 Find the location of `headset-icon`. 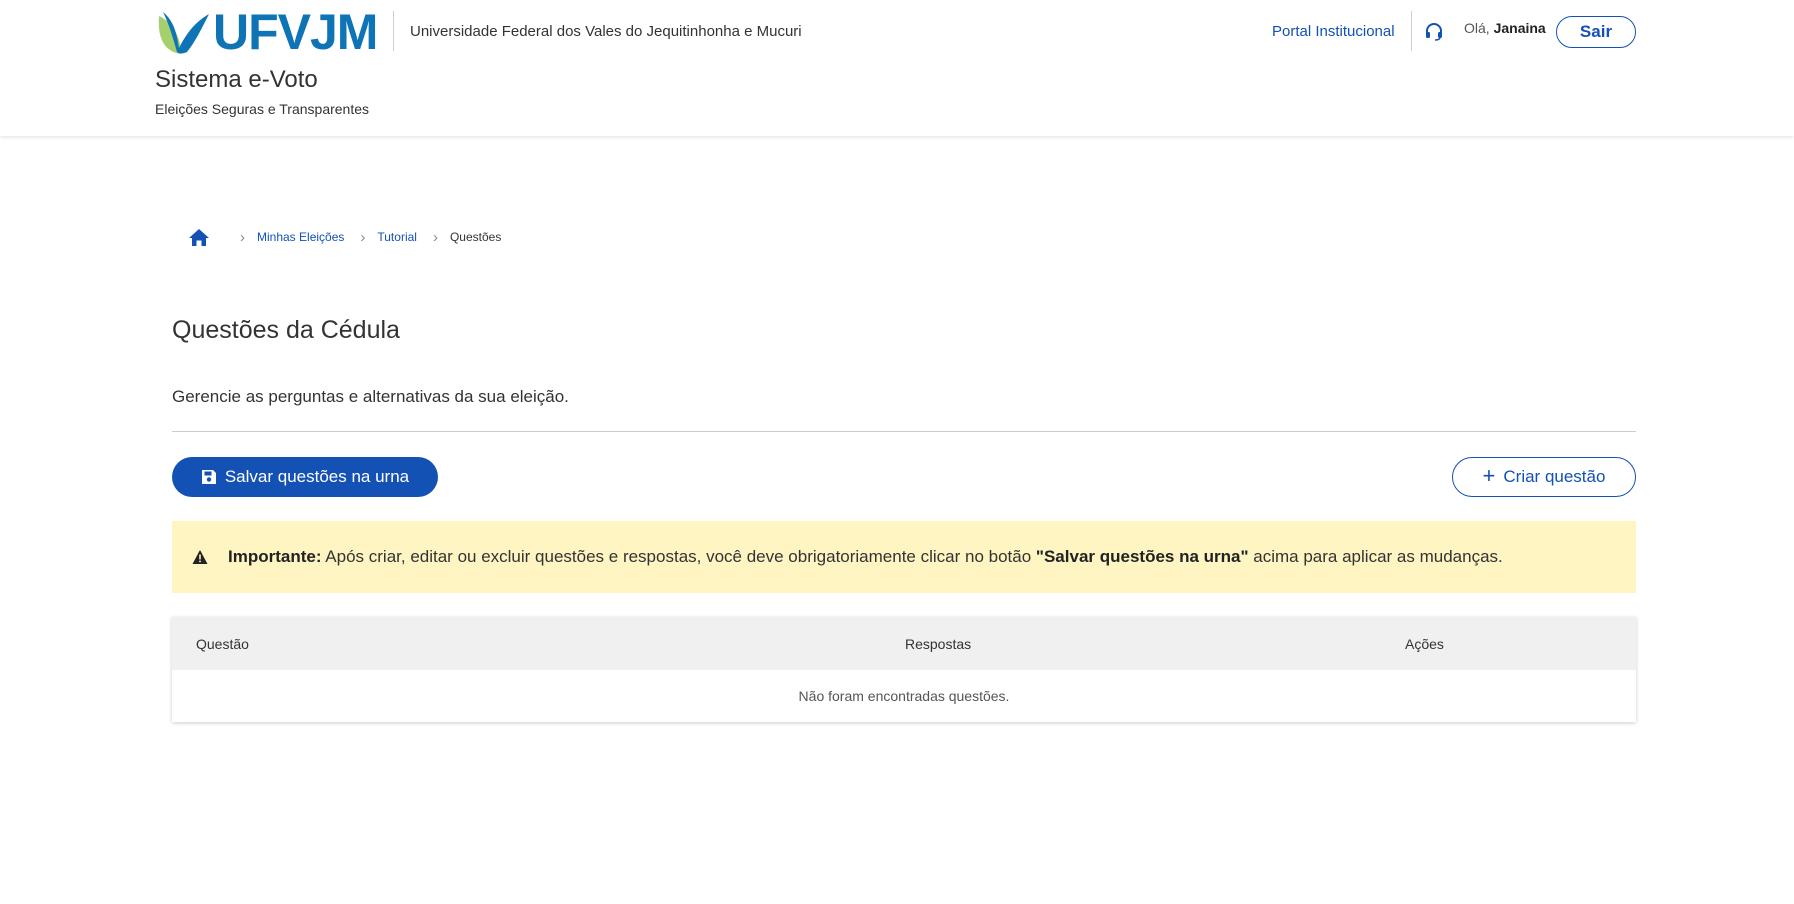

headset-icon is located at coordinates (1434, 32).